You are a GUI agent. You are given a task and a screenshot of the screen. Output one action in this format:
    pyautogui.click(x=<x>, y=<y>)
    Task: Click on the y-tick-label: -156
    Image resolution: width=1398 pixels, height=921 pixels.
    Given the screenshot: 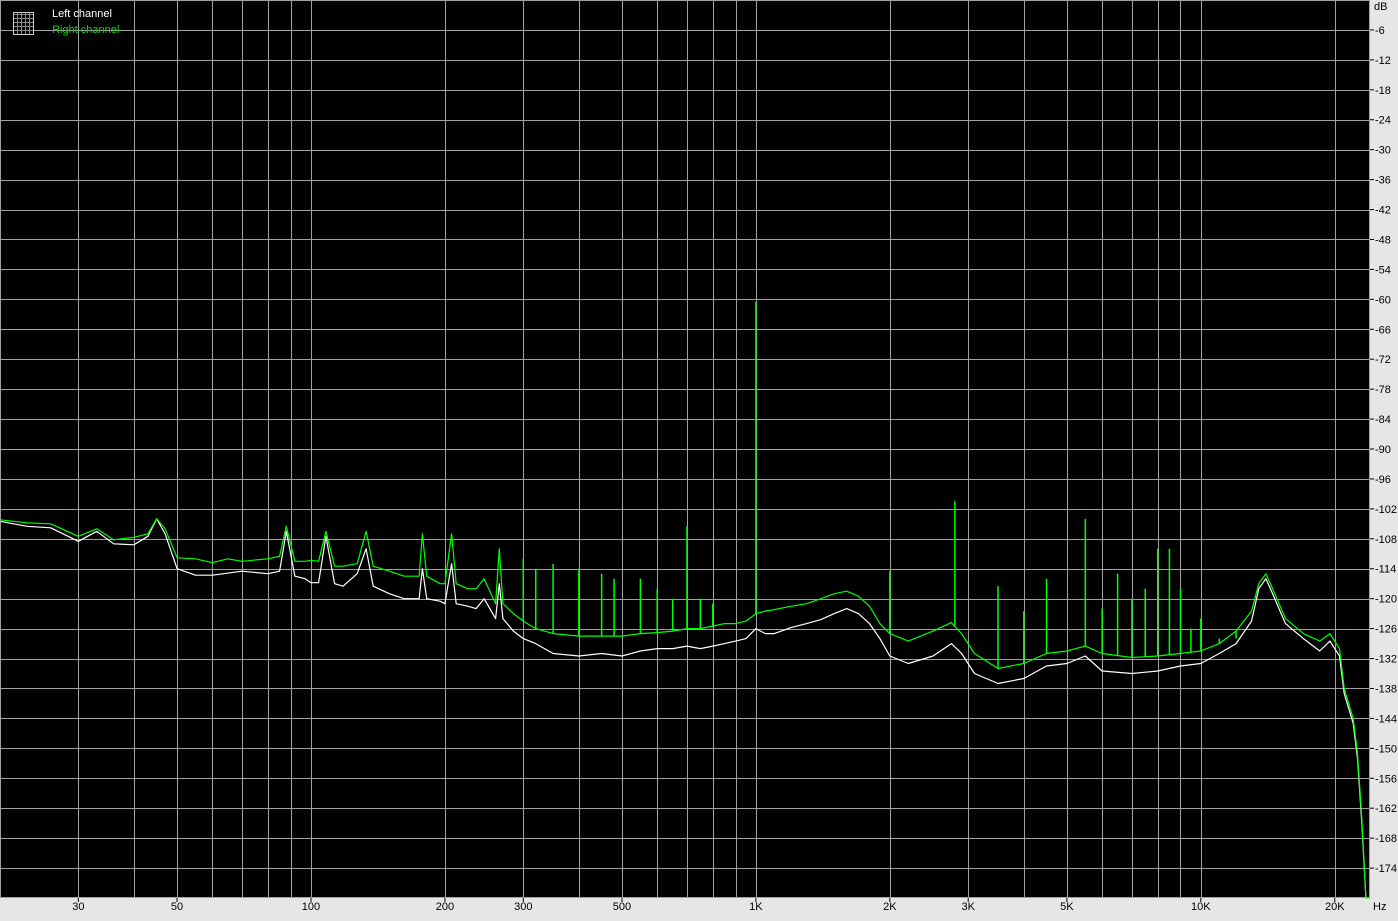 What is the action you would take?
    pyautogui.click(x=1386, y=779)
    